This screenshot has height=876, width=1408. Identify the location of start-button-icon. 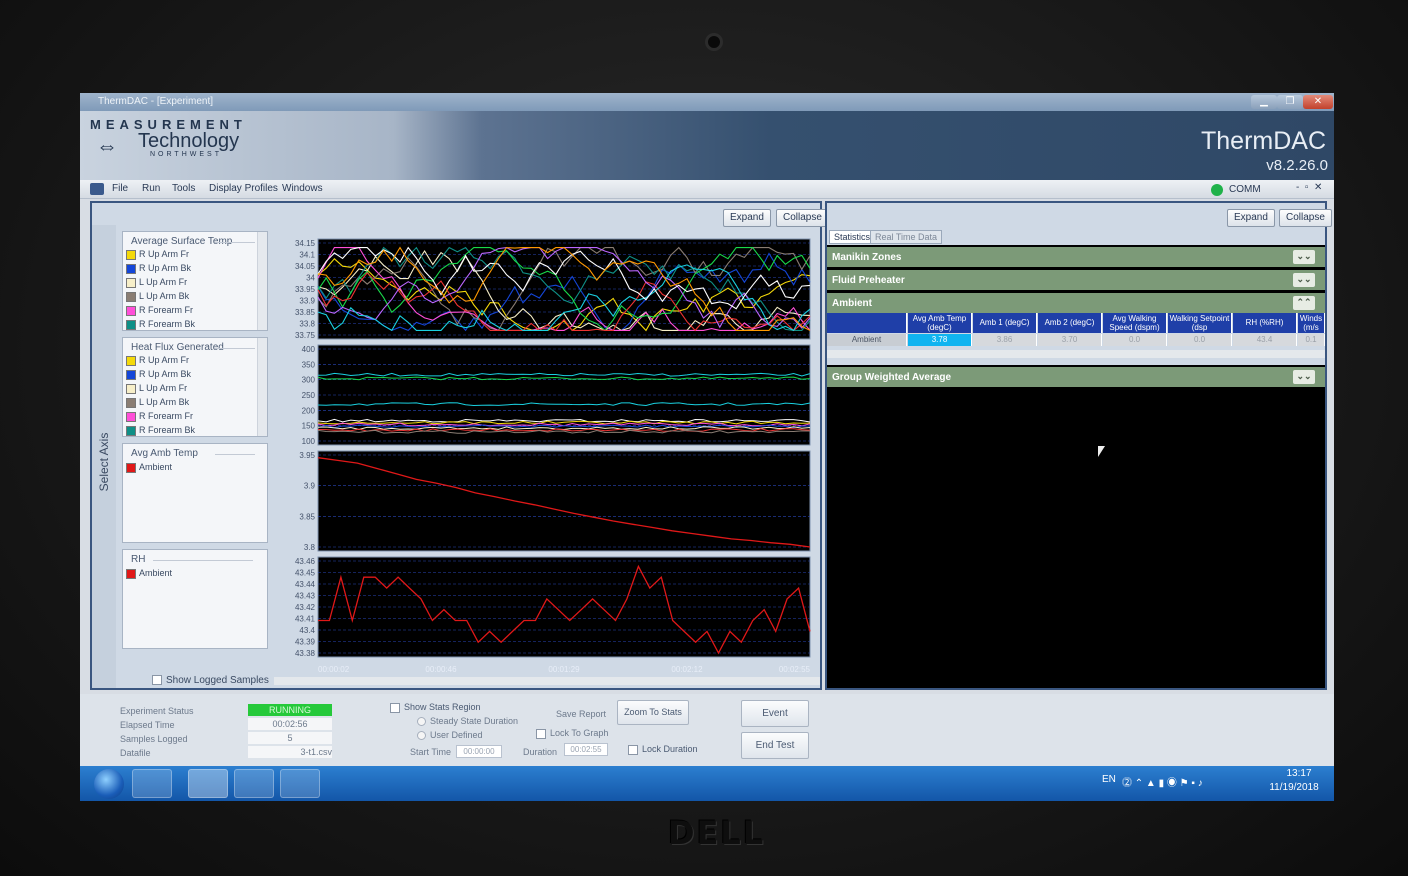
(109, 784).